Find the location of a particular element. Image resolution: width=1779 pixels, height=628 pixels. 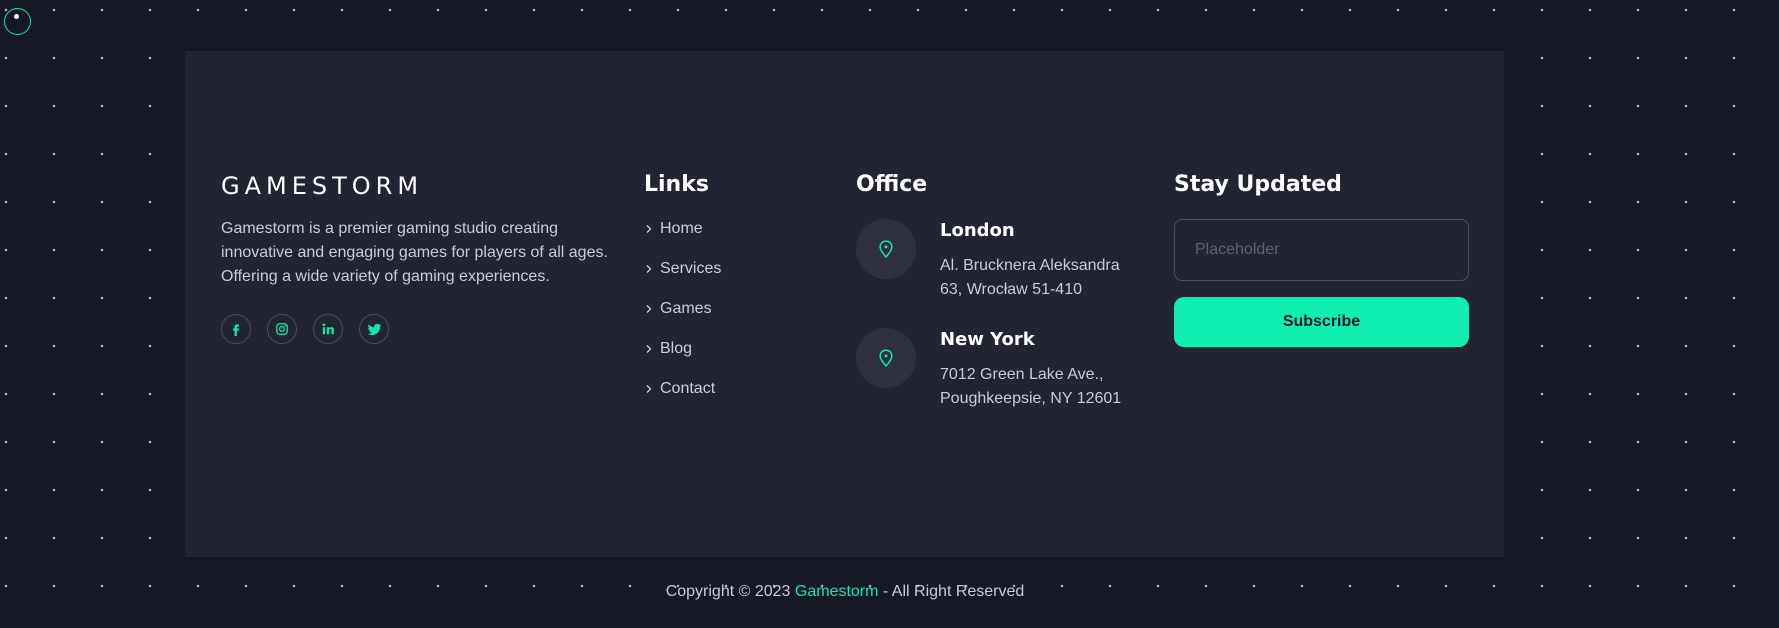

instagram-icon is located at coordinates (282, 329).